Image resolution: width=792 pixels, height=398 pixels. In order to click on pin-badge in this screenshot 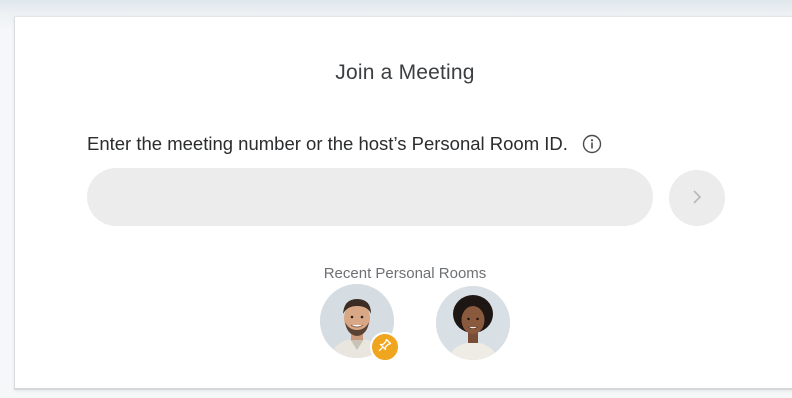, I will do `click(385, 347)`.